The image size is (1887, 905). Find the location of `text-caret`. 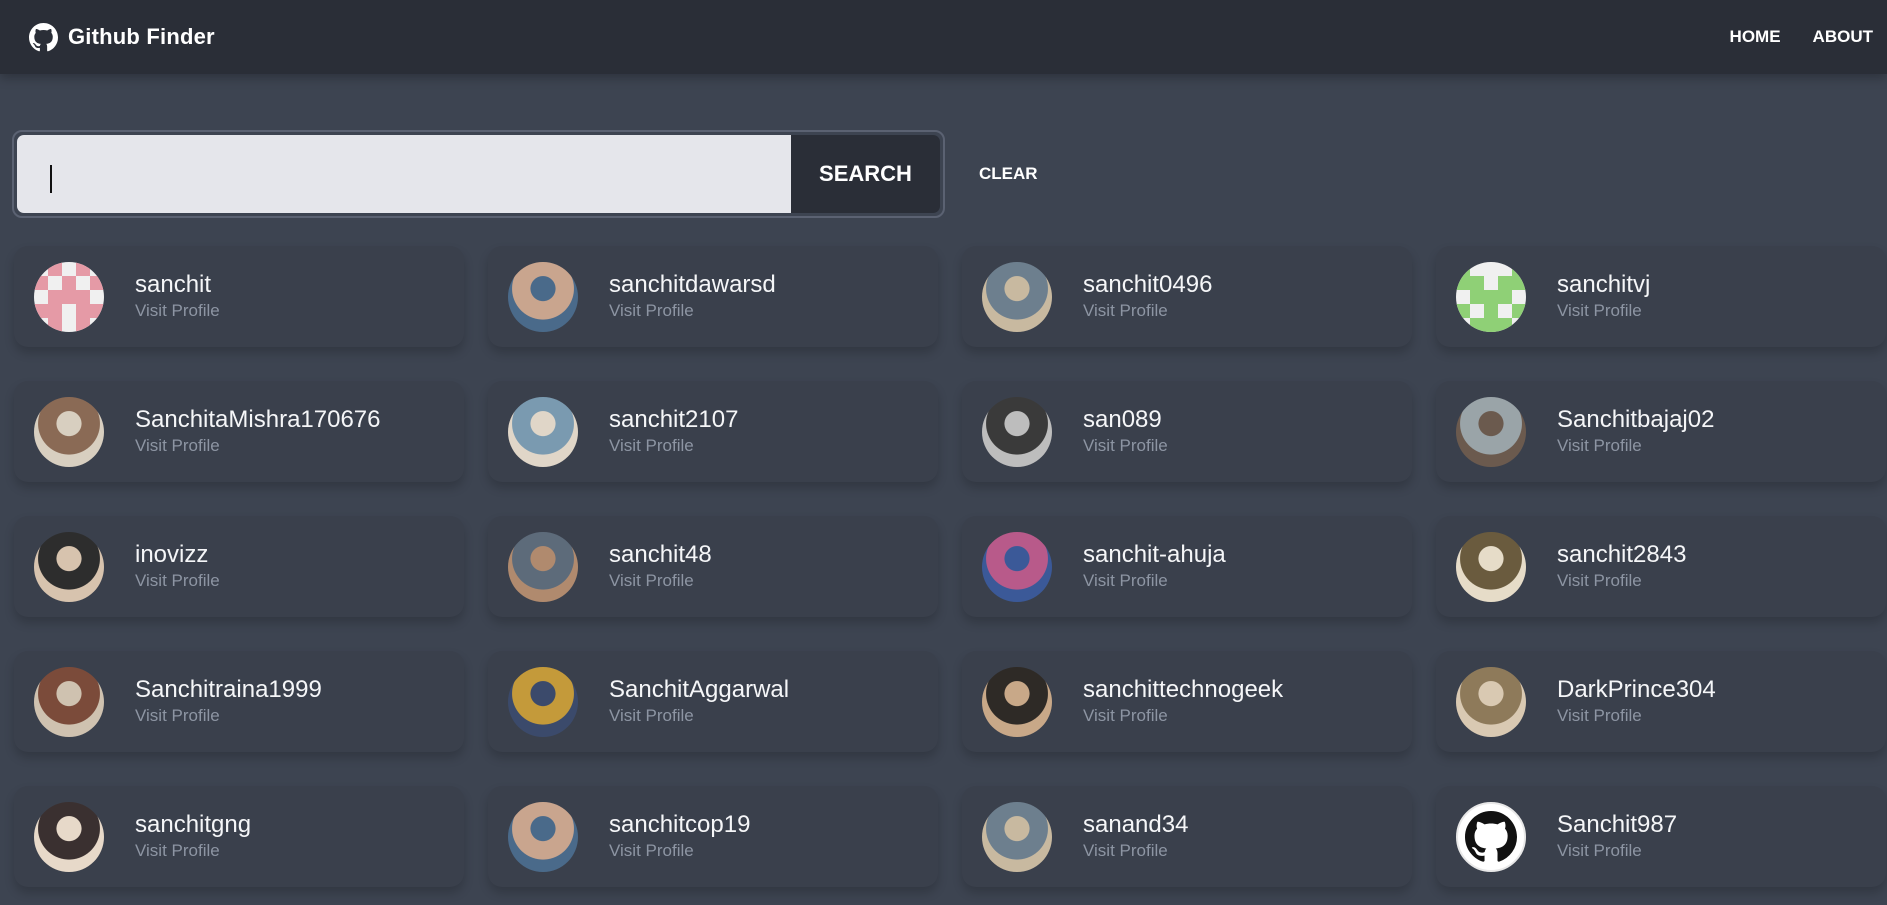

text-caret is located at coordinates (51, 179).